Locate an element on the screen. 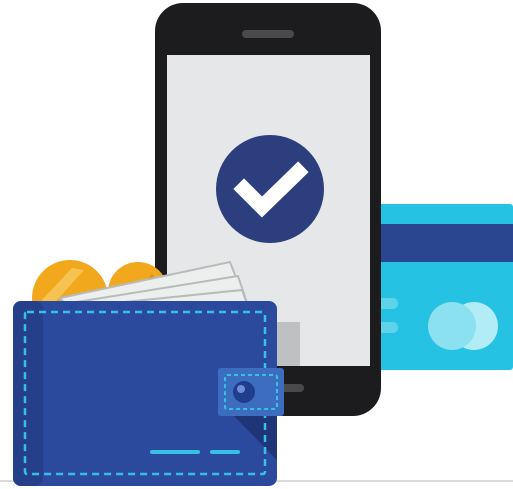 This screenshot has width=513, height=489. clasp-button-highlight is located at coordinates (241, 389).